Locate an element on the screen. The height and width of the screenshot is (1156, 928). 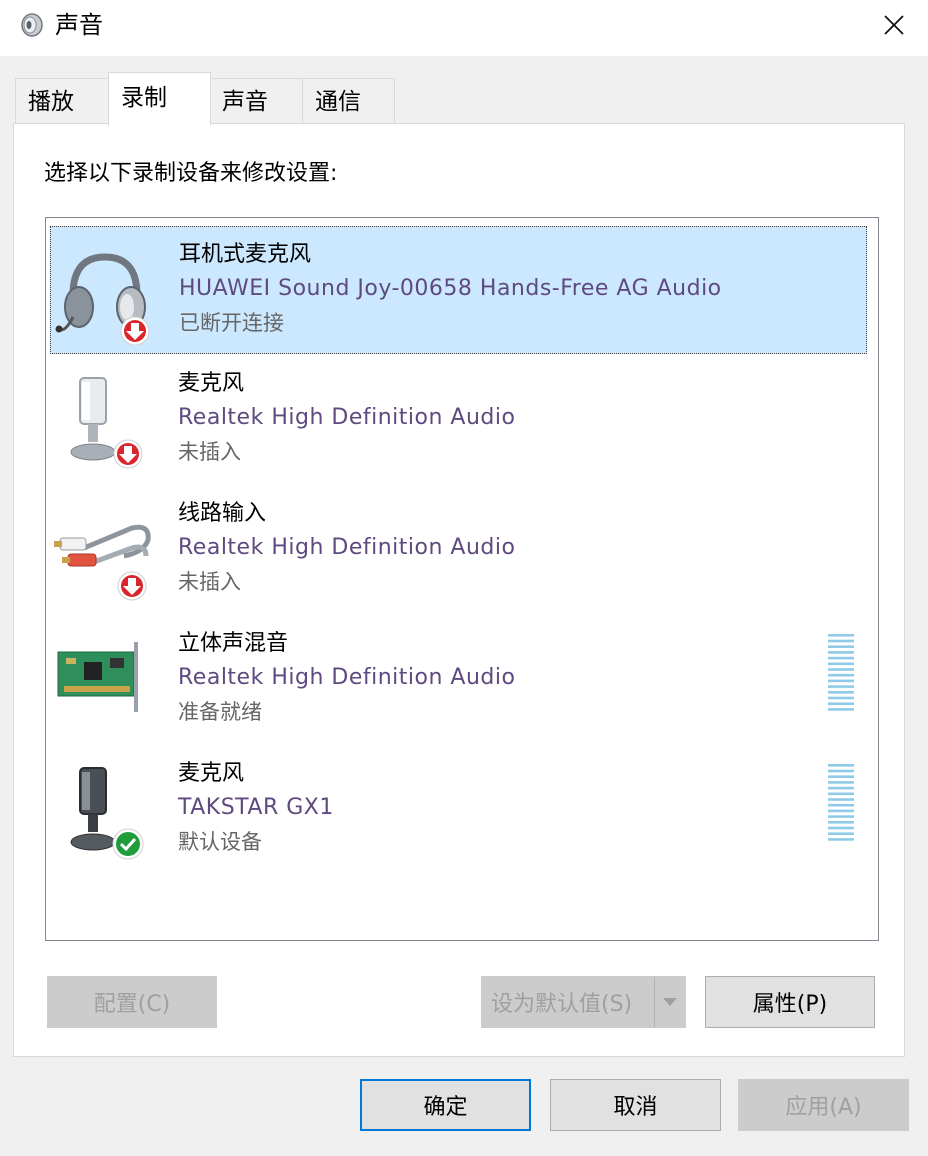
device-status: 默认设备 is located at coordinates (220, 842).